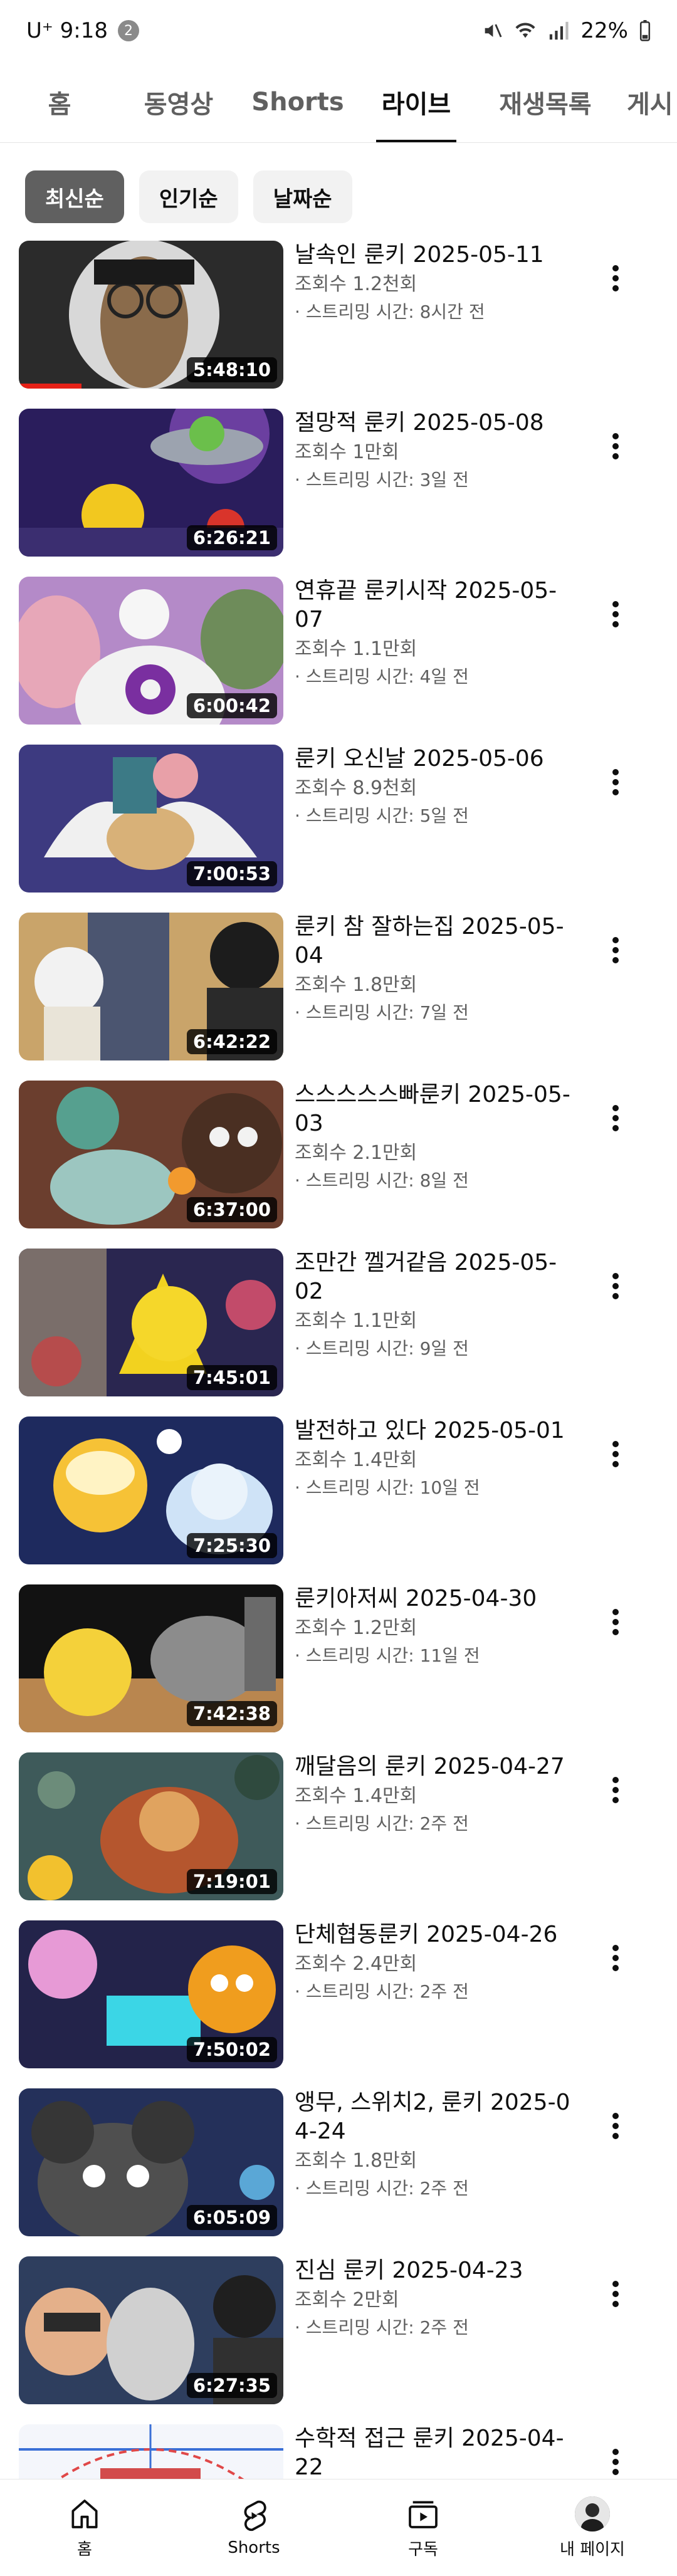 This screenshot has width=677, height=2576. I want to click on battery-level: 22%, so click(604, 30).